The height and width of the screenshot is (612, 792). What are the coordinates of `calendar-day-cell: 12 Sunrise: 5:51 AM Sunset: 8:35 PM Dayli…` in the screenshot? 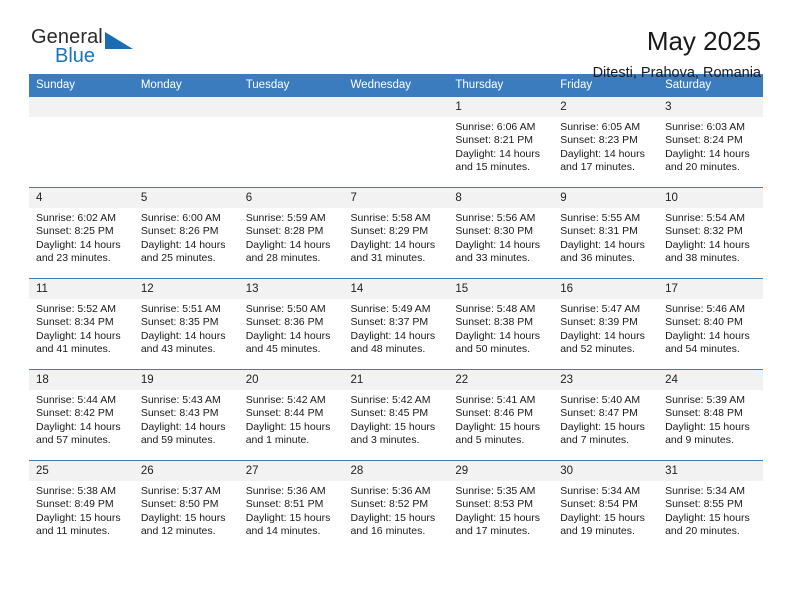 It's located at (186, 324).